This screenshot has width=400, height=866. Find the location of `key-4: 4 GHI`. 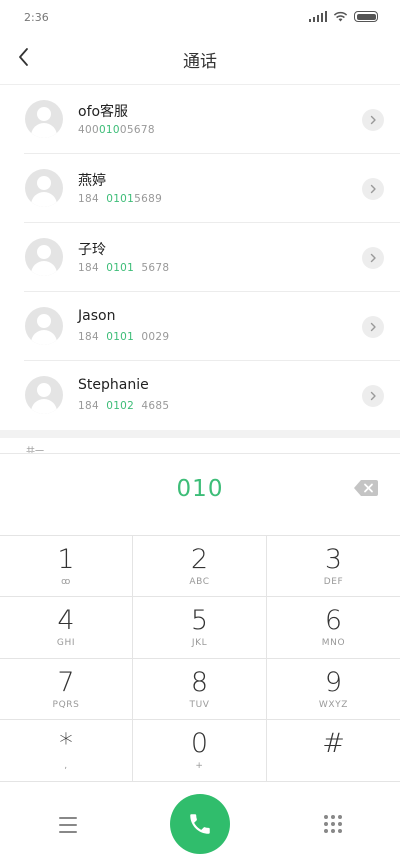

key-4: 4 GHI is located at coordinates (66, 628).